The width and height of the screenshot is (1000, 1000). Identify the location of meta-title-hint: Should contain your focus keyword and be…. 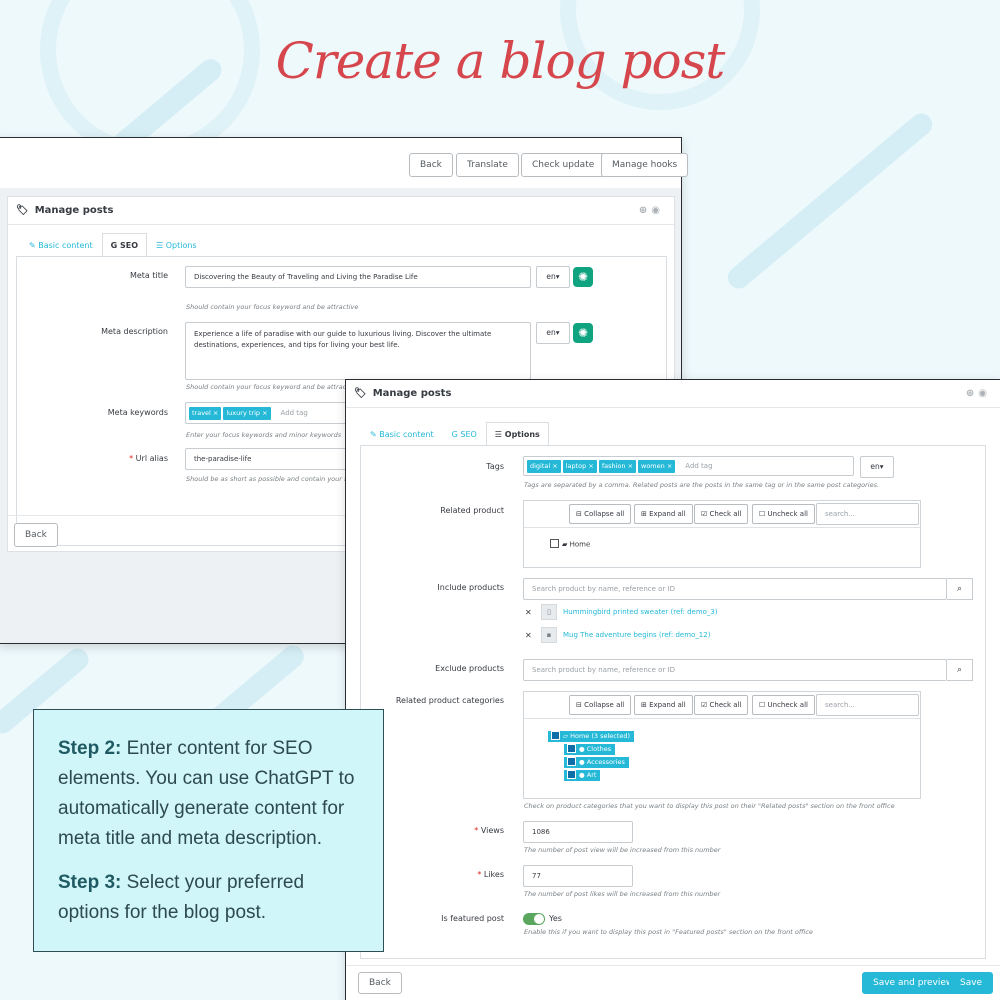
(272, 307).